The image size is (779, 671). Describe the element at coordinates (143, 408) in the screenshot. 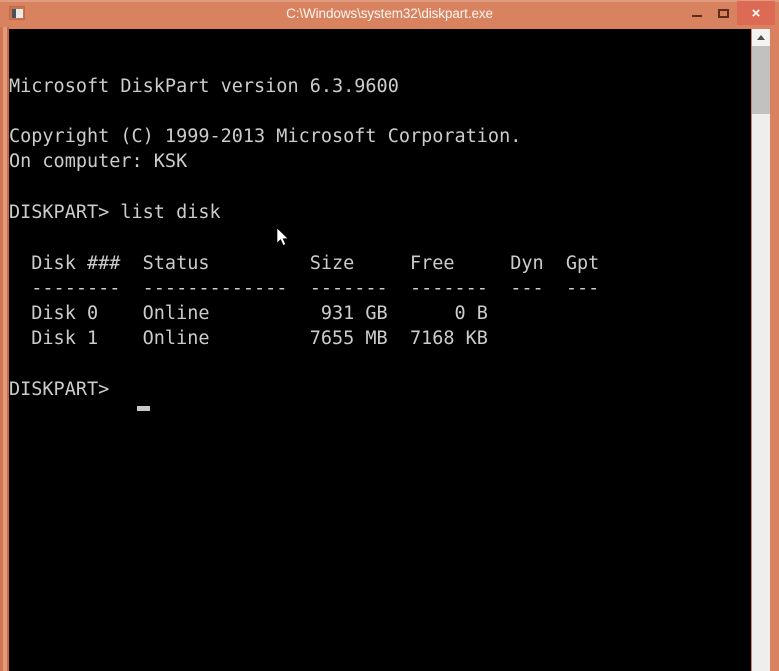

I see `text-cursor` at that location.